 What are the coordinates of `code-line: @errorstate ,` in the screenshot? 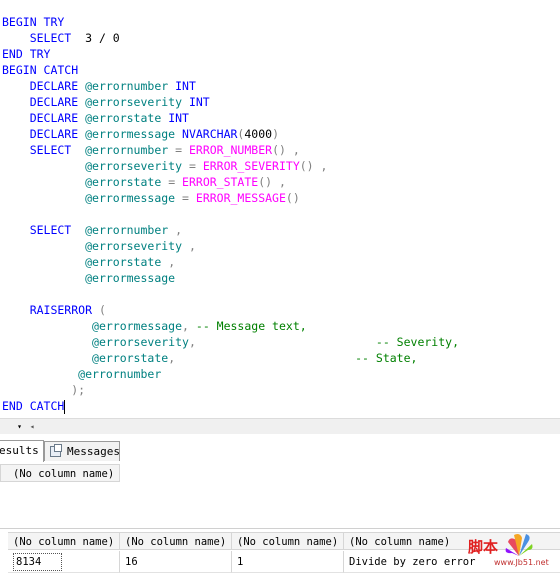 It's located at (88, 262).